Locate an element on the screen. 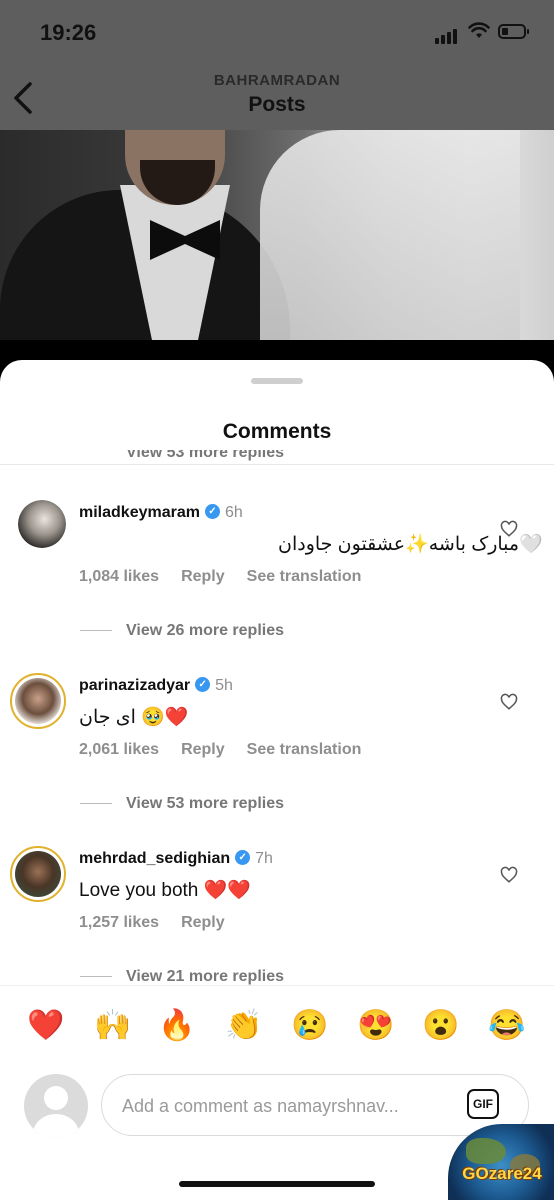 The image size is (554, 1200). view-more-replies-label: View 21 more replies is located at coordinates (205, 976).